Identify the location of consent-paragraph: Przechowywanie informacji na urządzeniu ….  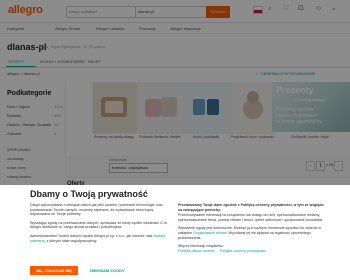
(251, 217).